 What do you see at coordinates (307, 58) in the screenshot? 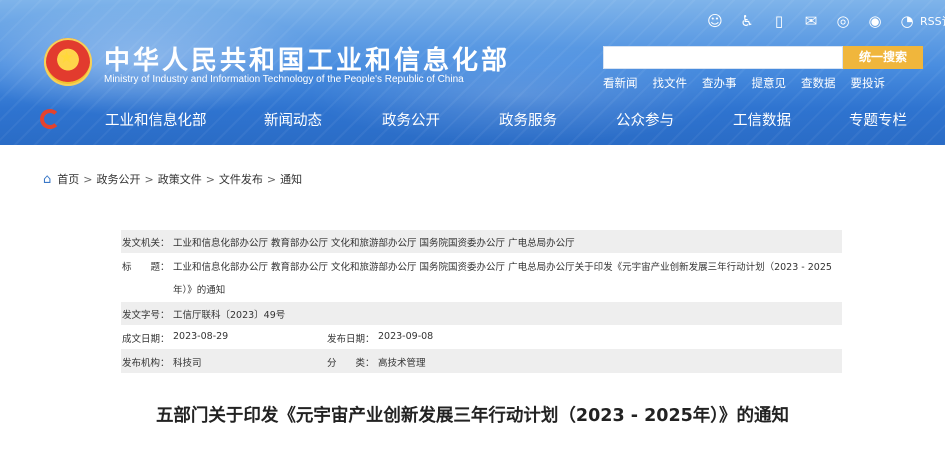
I see `site-title: 中华人民共和国工业和信息化部` at bounding box center [307, 58].